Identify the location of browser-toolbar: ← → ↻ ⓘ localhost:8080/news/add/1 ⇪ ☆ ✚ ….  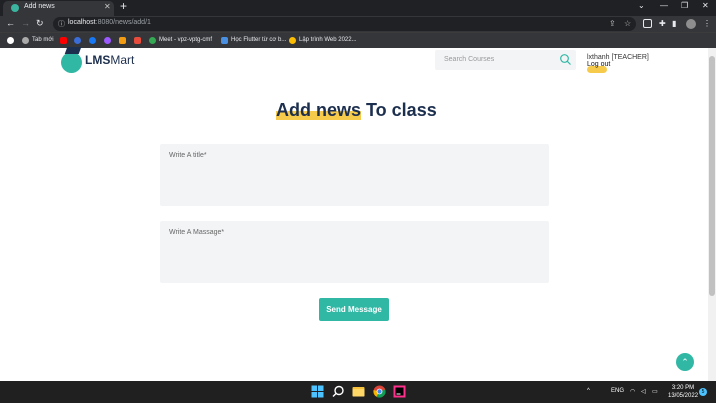
(358, 24).